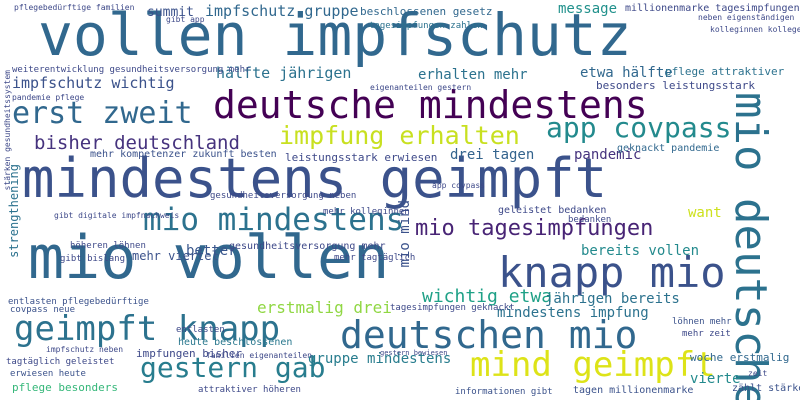 Image resolution: width=800 pixels, height=400 pixels. I want to click on cloud-word: tagtäglich geleistet, so click(60, 362).